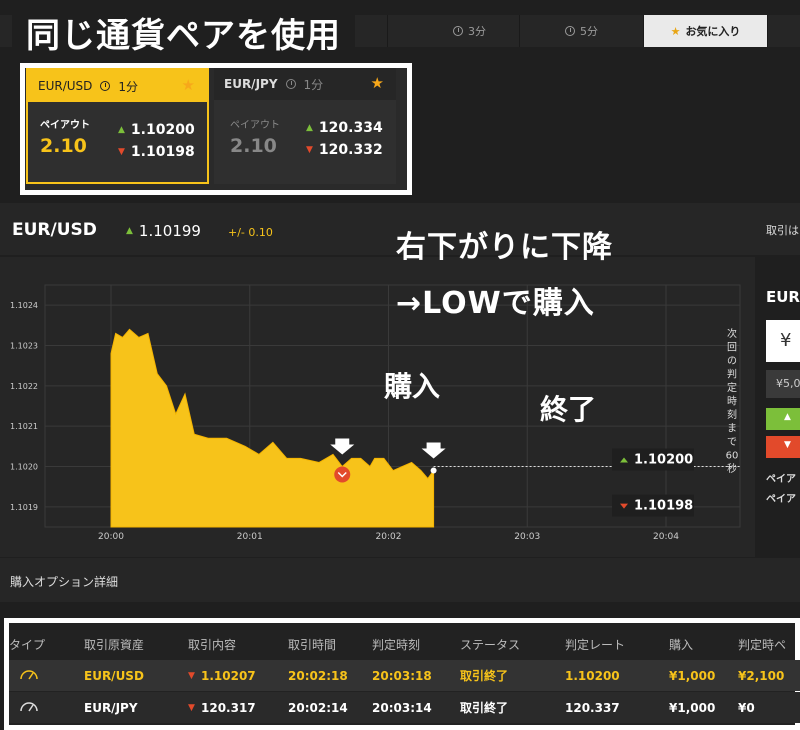 Image resolution: width=800 pixels, height=730 pixels. What do you see at coordinates (504, 247) in the screenshot?
I see `annotation-trend-down: 右下がりに下降` at bounding box center [504, 247].